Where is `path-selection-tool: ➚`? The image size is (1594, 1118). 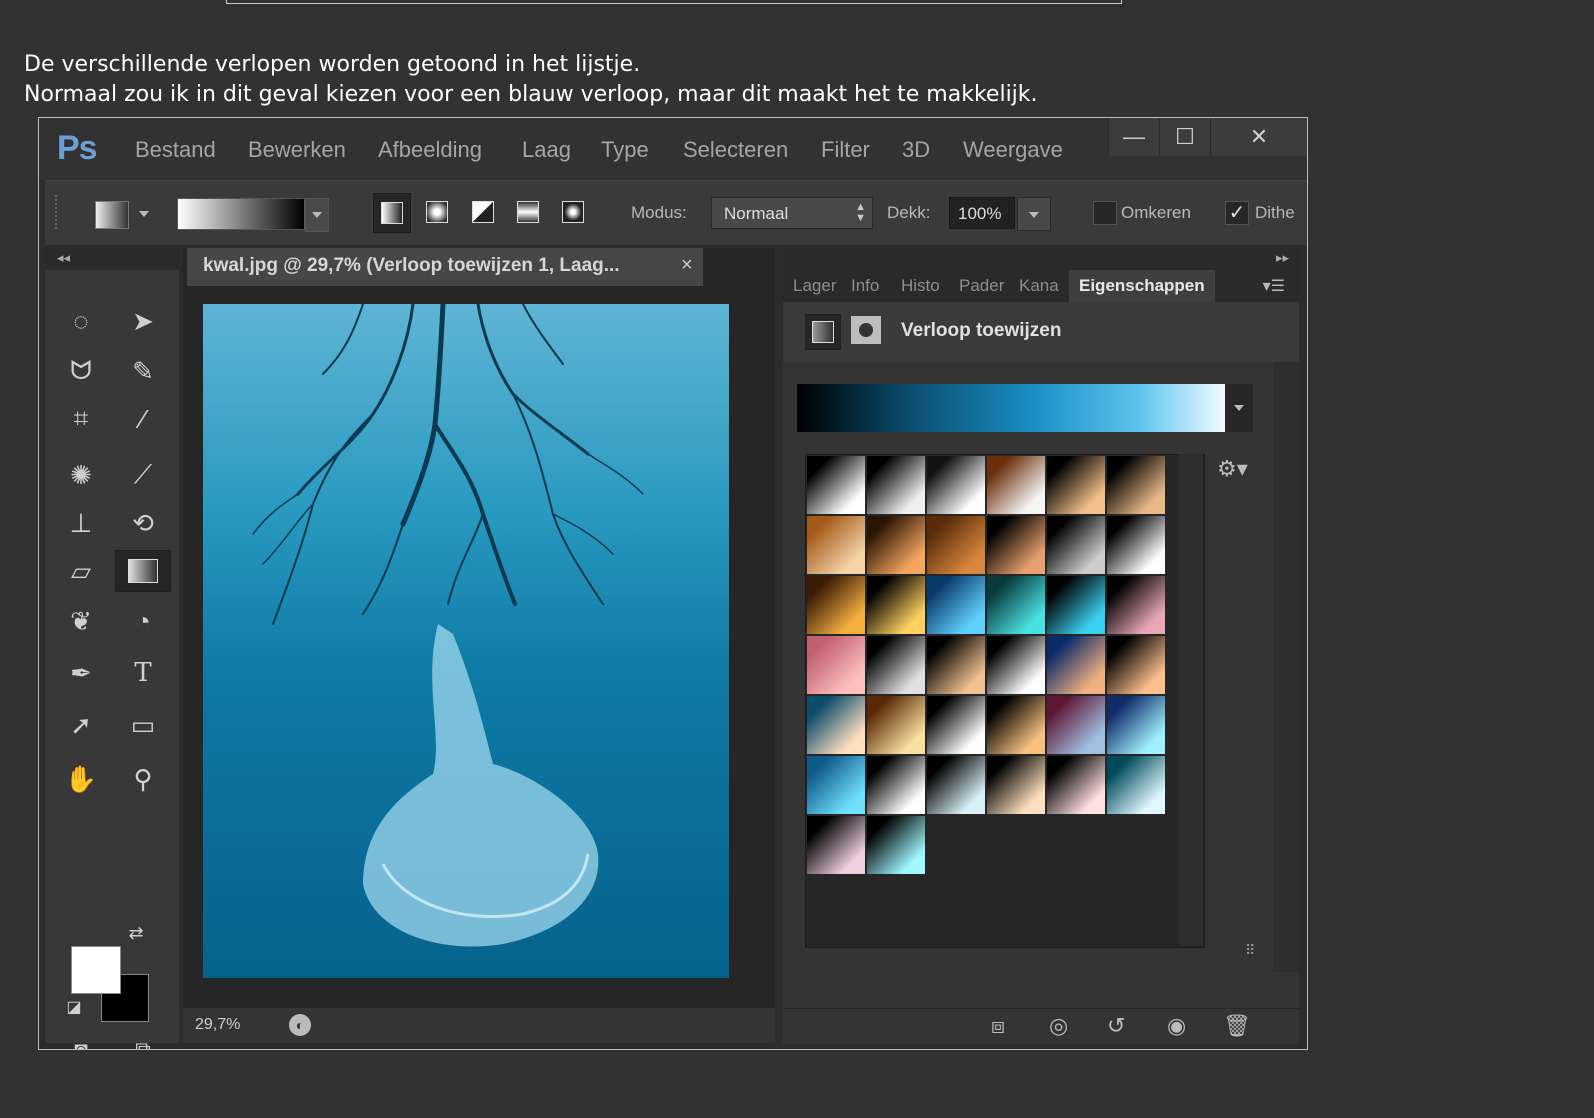
path-selection-tool: ➚ is located at coordinates (81, 725).